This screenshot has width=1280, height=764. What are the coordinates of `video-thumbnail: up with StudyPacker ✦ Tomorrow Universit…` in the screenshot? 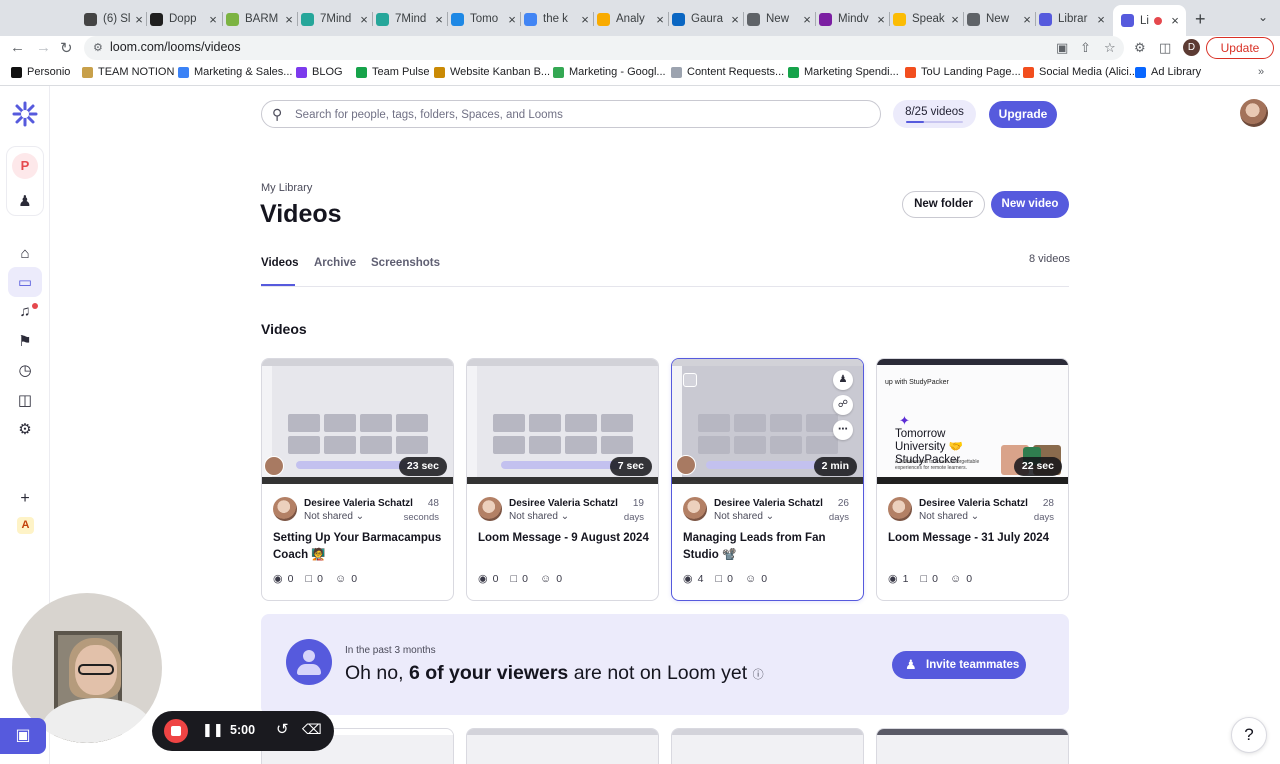 It's located at (972, 421).